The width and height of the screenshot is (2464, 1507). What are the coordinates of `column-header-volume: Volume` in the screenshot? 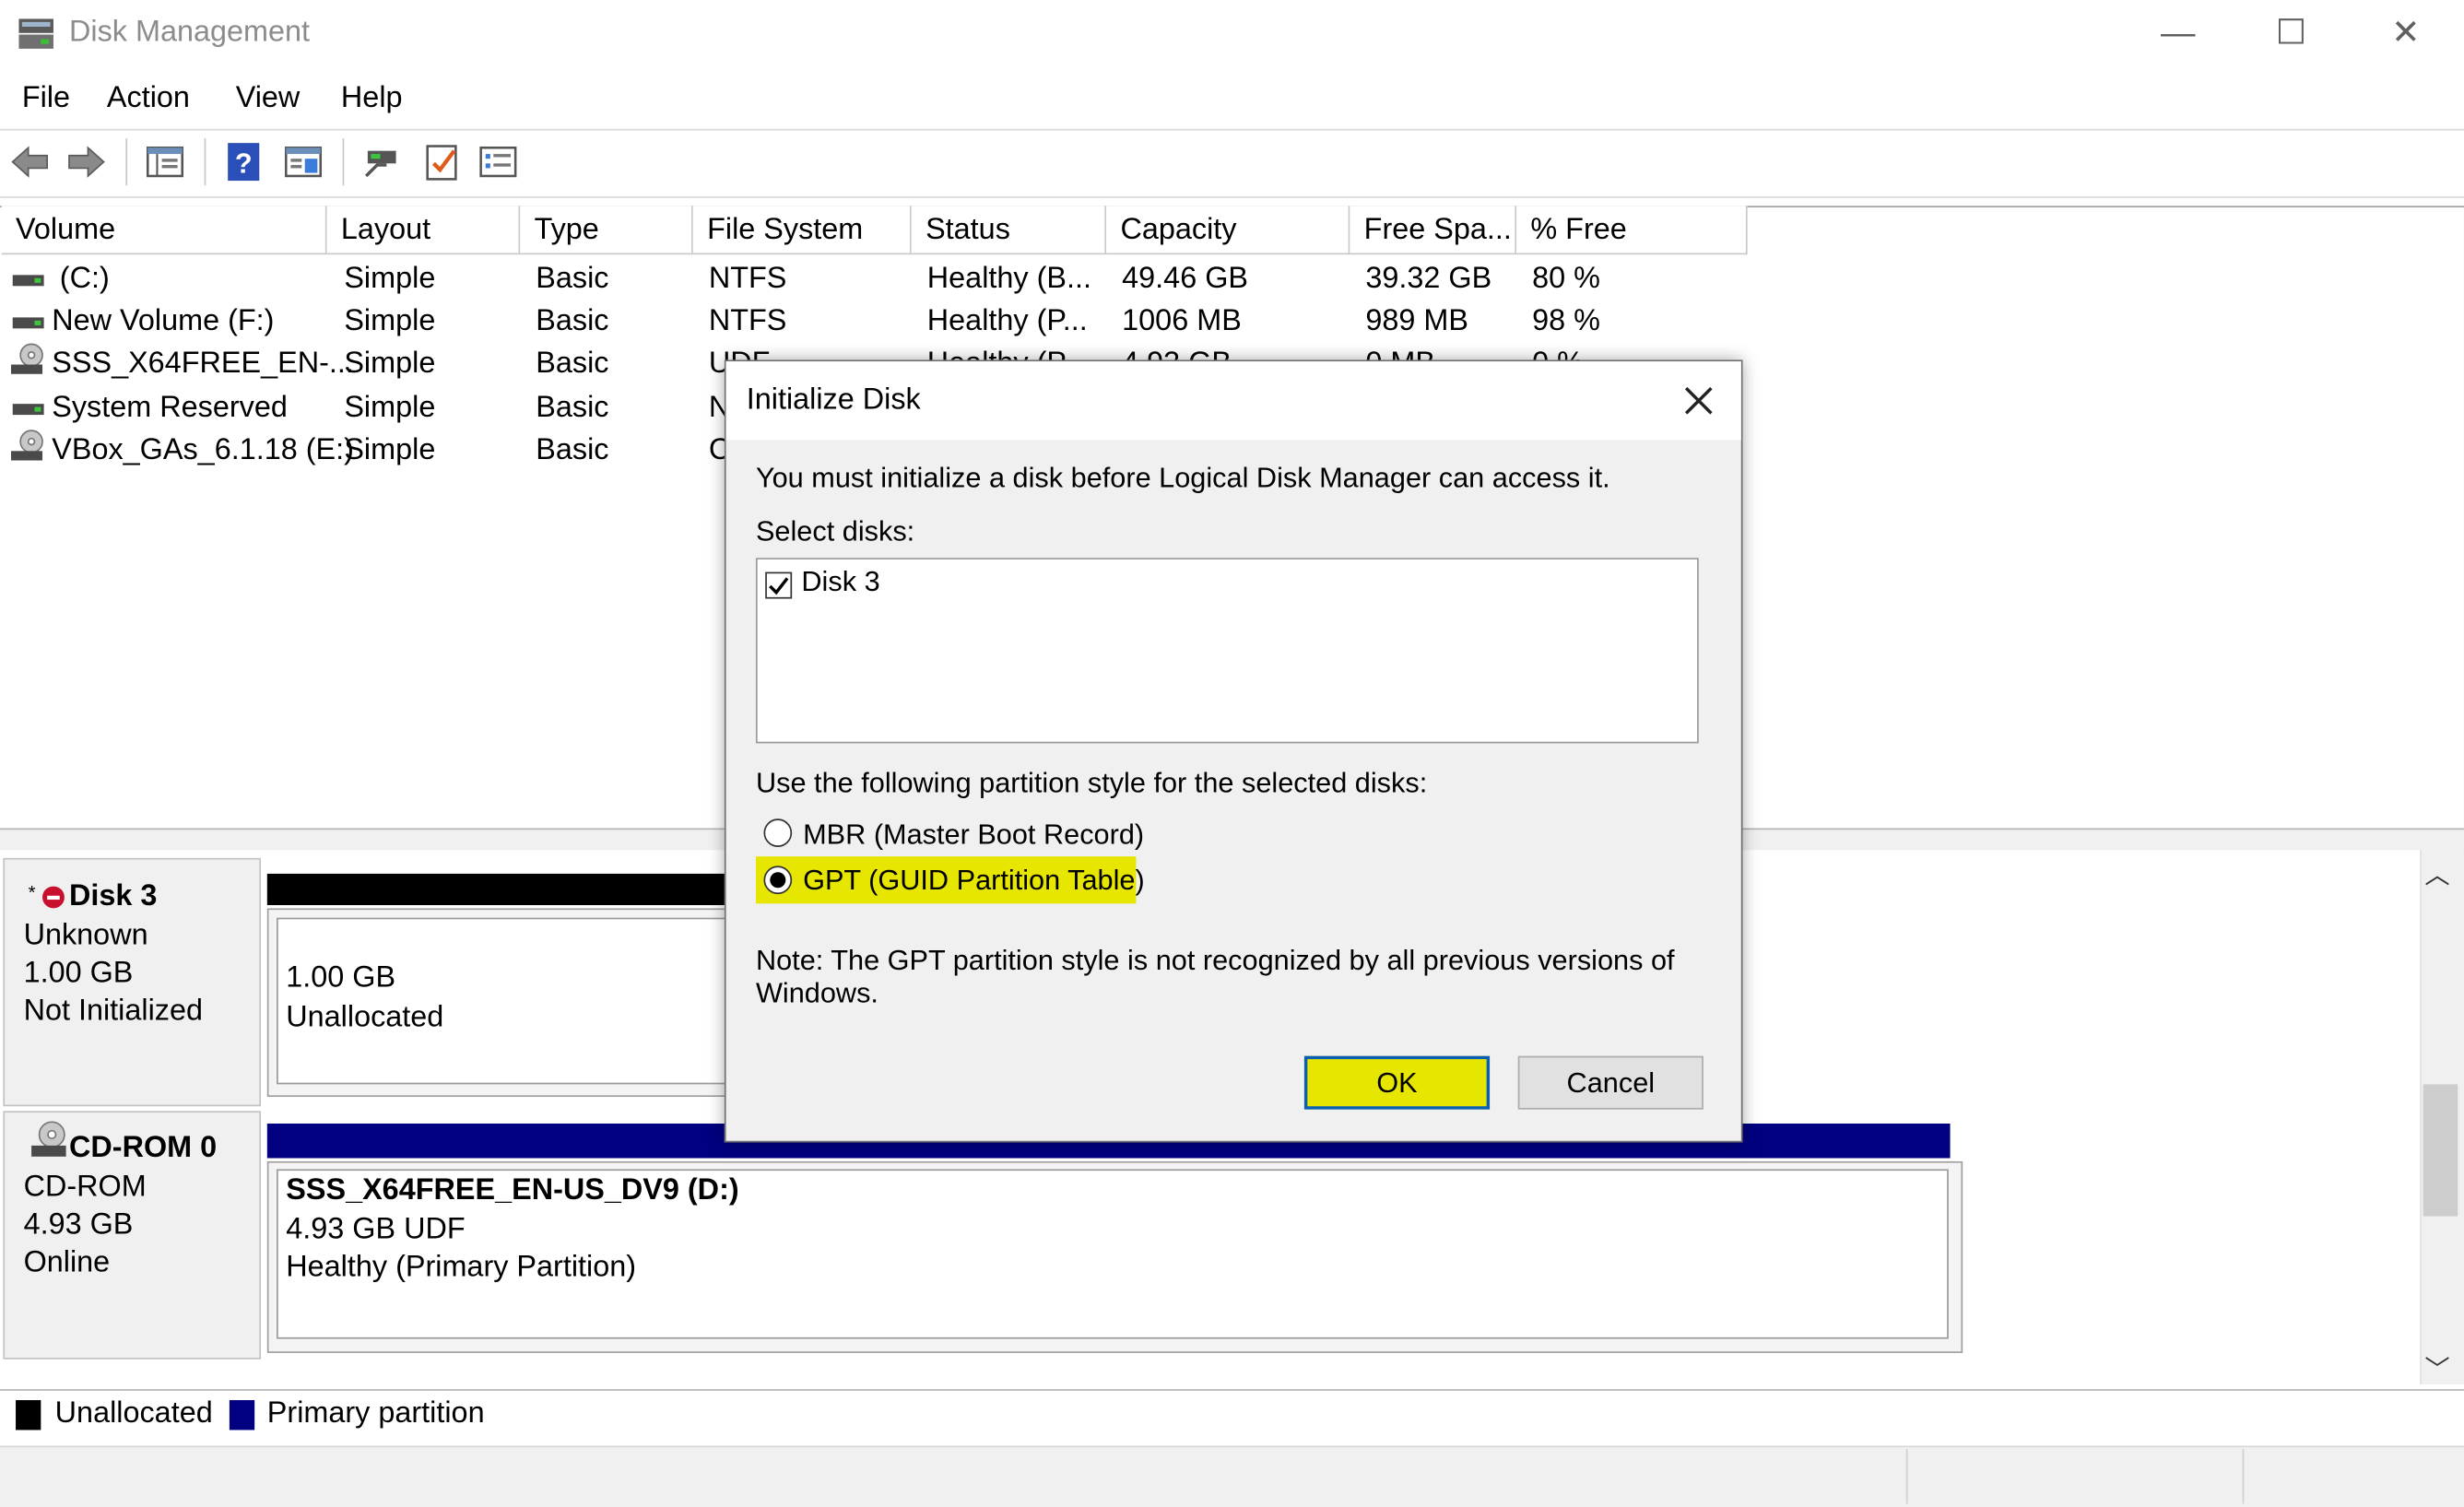 It's located at (164, 230).